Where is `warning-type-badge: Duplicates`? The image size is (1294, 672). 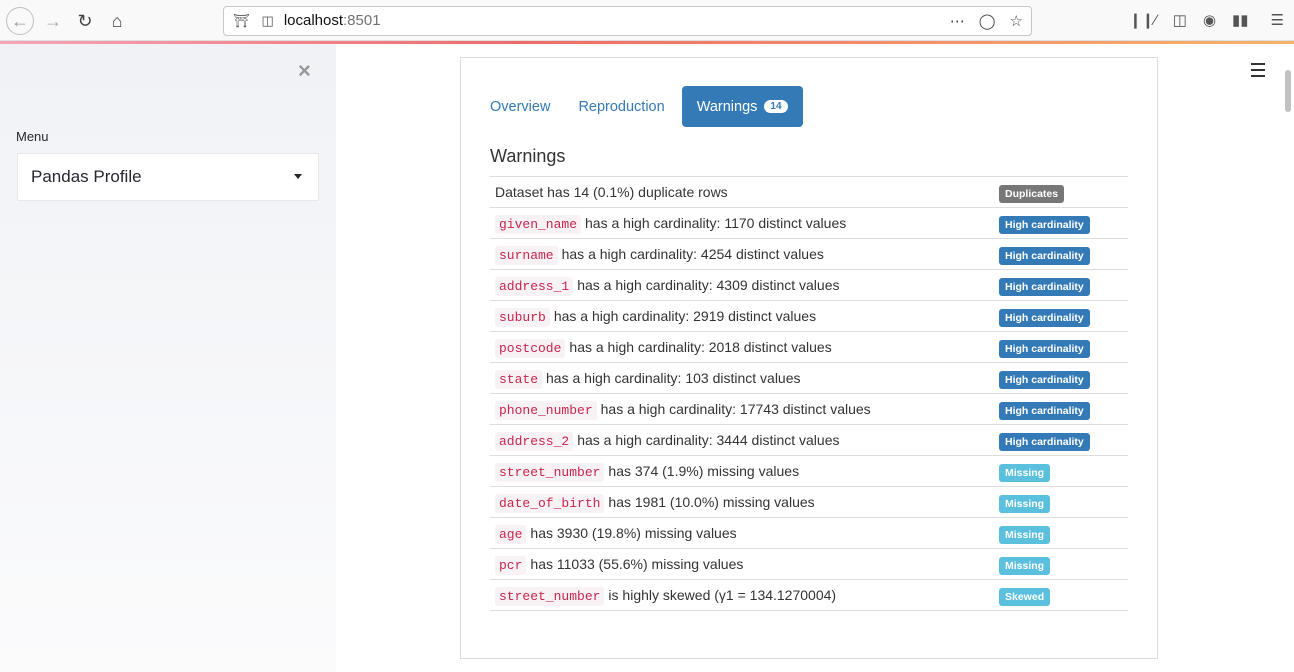 warning-type-badge: Duplicates is located at coordinates (1032, 194).